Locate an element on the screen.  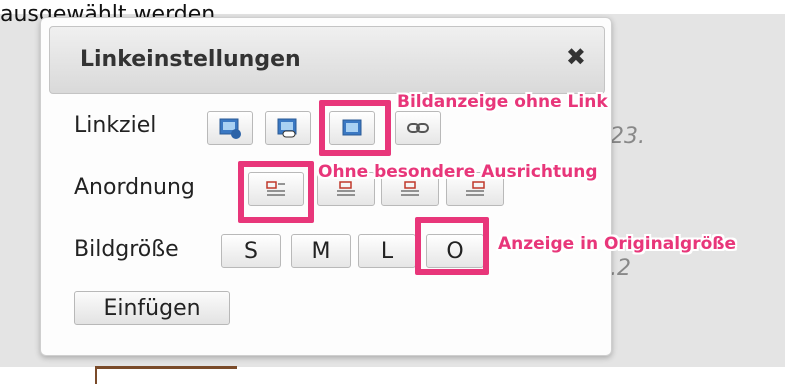
linkziel-link-button is located at coordinates (418, 128).